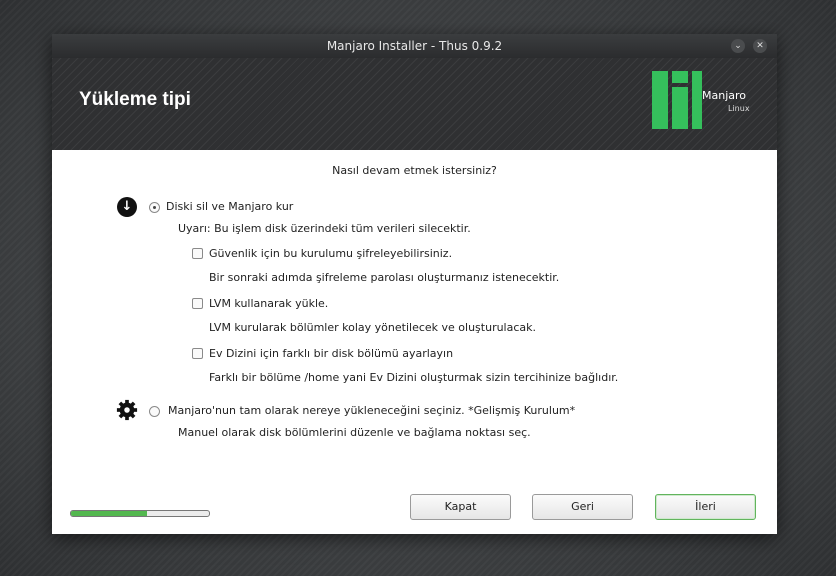  I want to click on lvm-label: LVM kullanarak yükle., so click(268, 303).